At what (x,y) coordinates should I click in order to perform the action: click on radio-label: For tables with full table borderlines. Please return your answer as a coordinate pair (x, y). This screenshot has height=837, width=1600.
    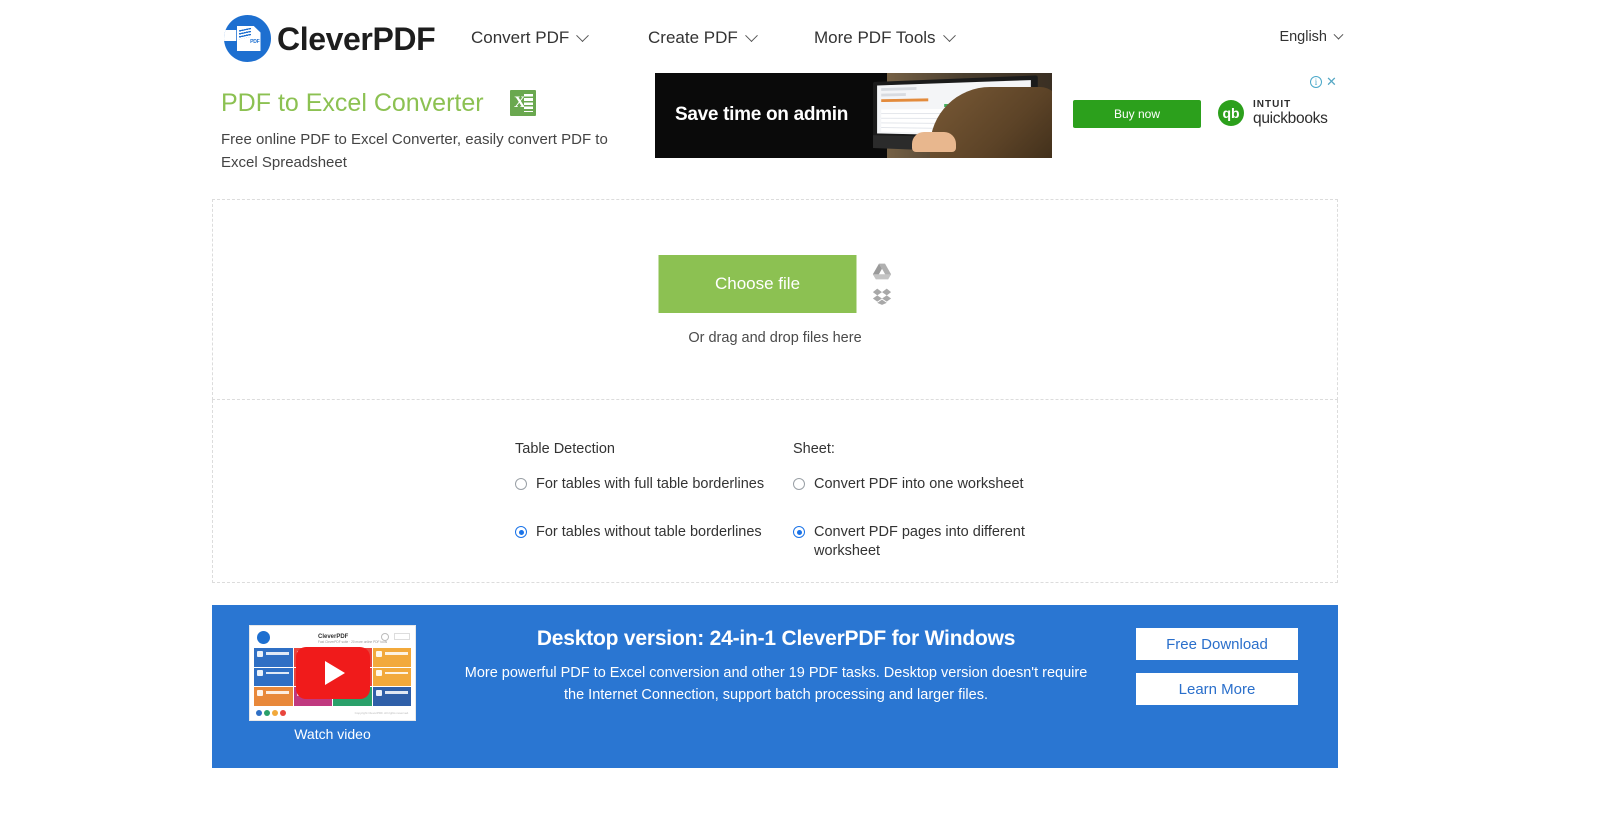
    Looking at the image, I should click on (650, 484).